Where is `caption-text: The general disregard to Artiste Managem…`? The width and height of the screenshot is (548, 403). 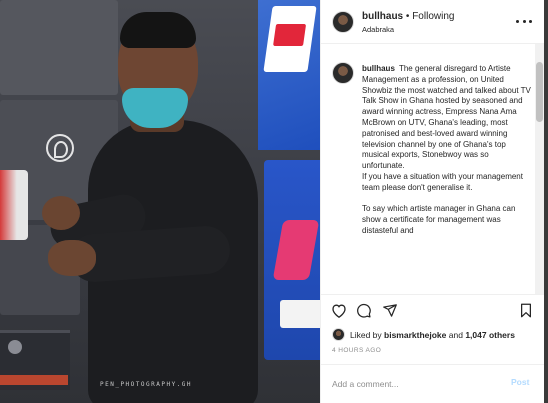 caption-text: The general disregard to Artiste Managem… is located at coordinates (446, 117).